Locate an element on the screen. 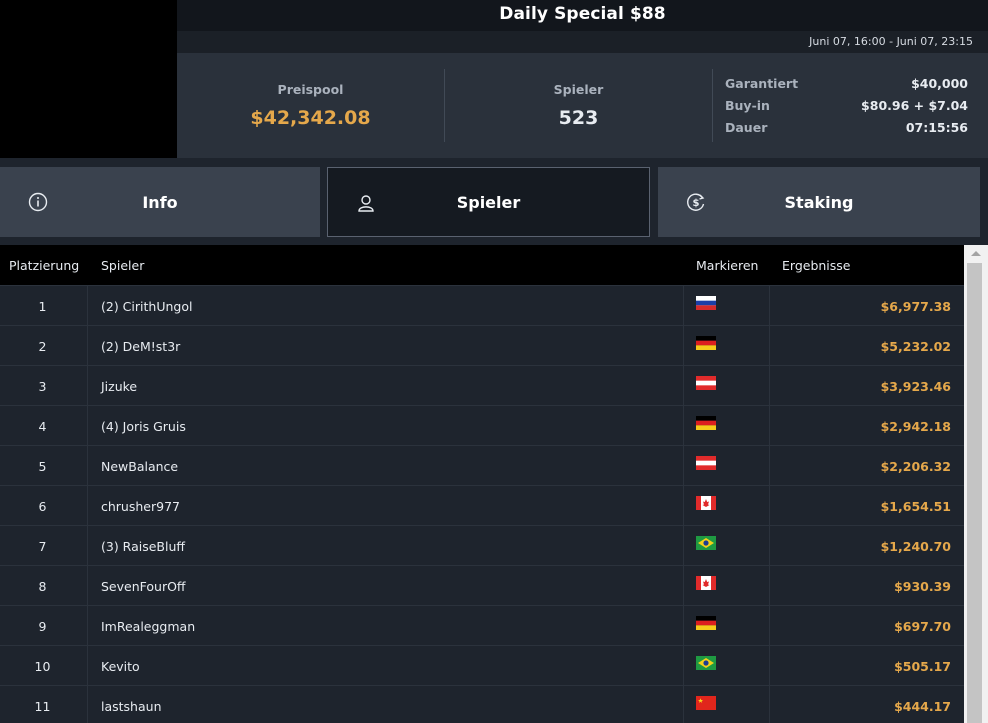 The width and height of the screenshot is (988, 723). detail-label: Garantiert is located at coordinates (762, 83).